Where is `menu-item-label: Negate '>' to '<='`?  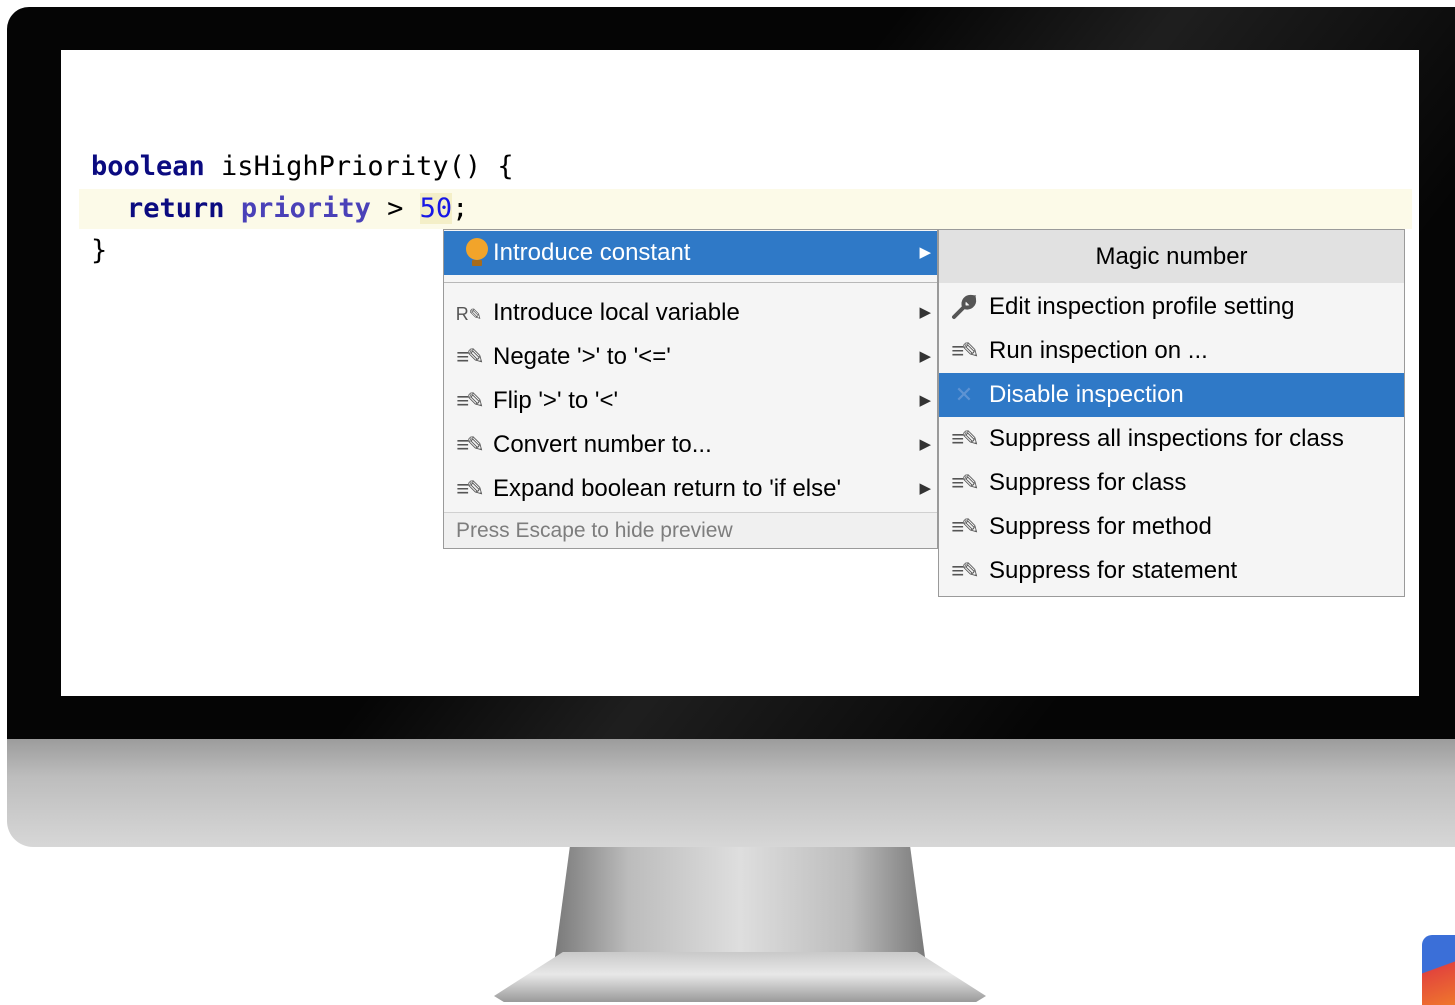
menu-item-label: Negate '>' to '<=' is located at coordinates (582, 356).